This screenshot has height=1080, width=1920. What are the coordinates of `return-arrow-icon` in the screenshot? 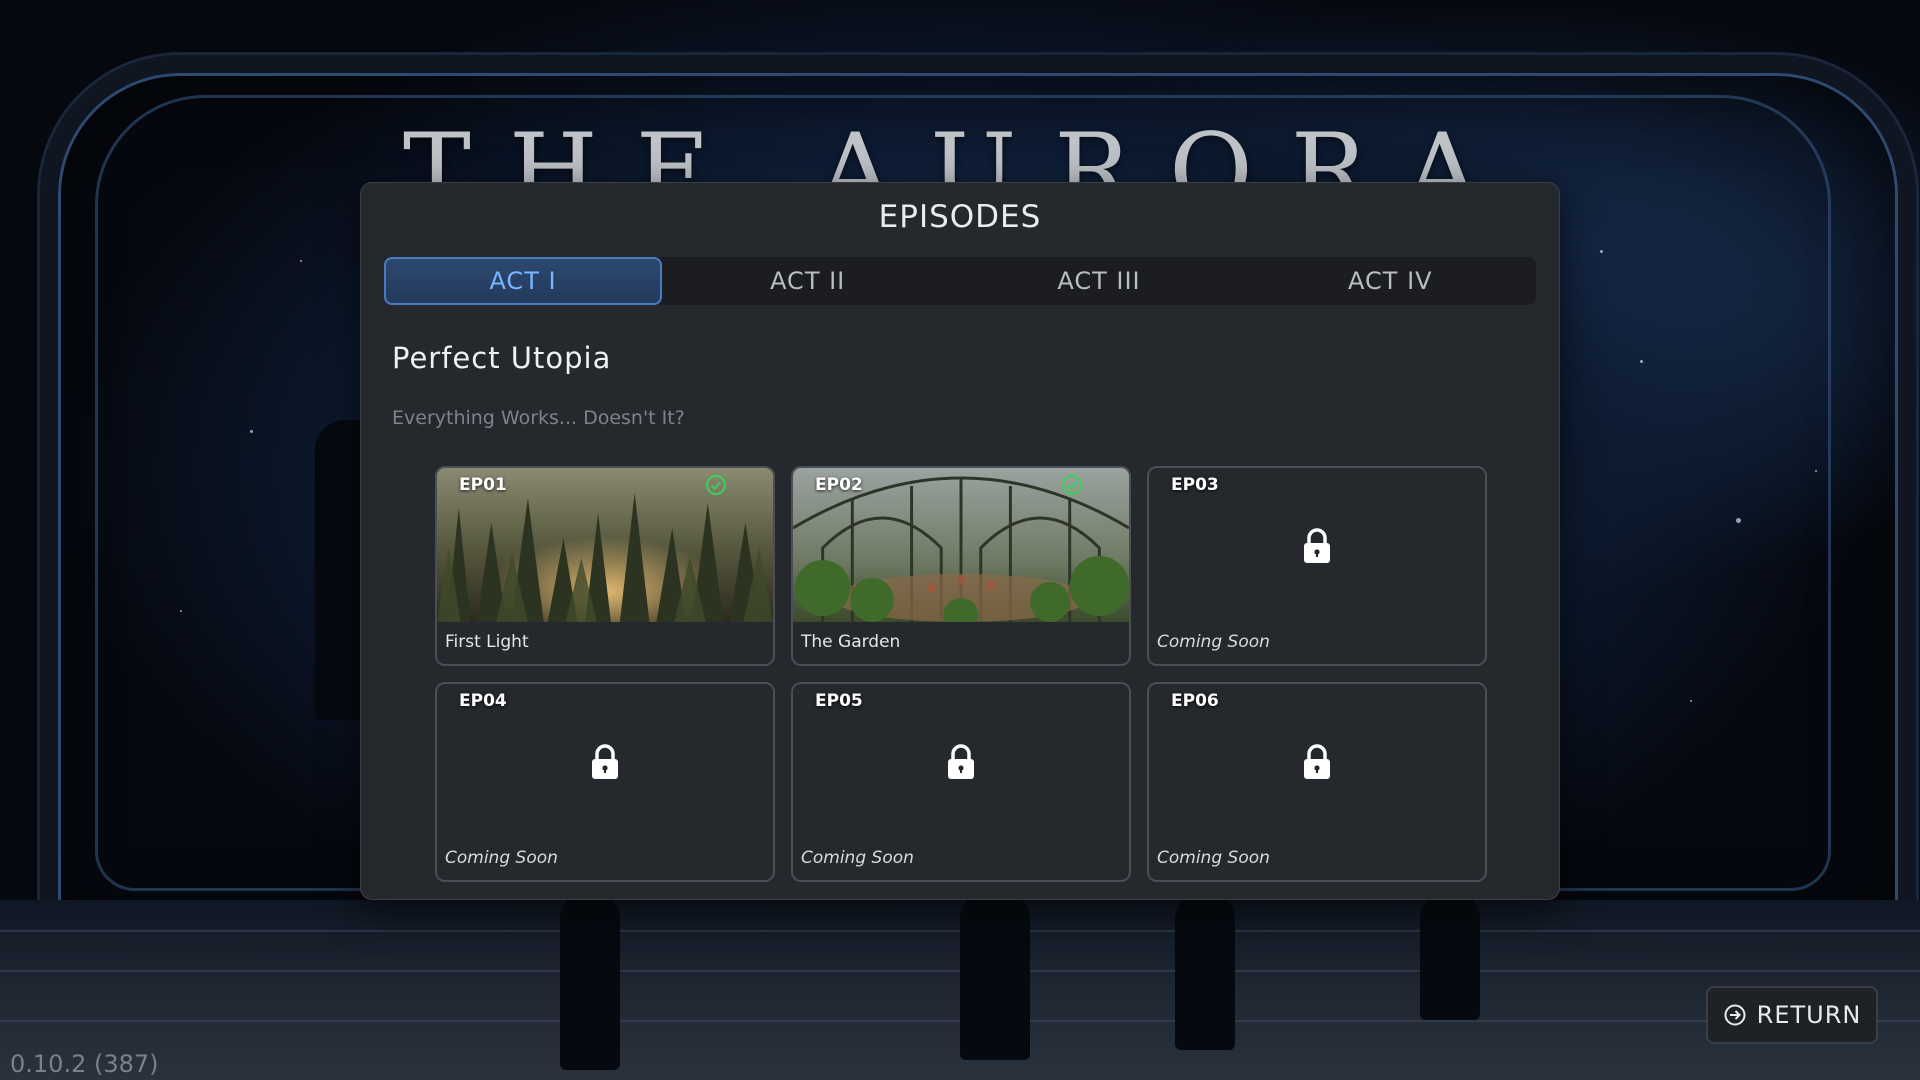 It's located at (1735, 1015).